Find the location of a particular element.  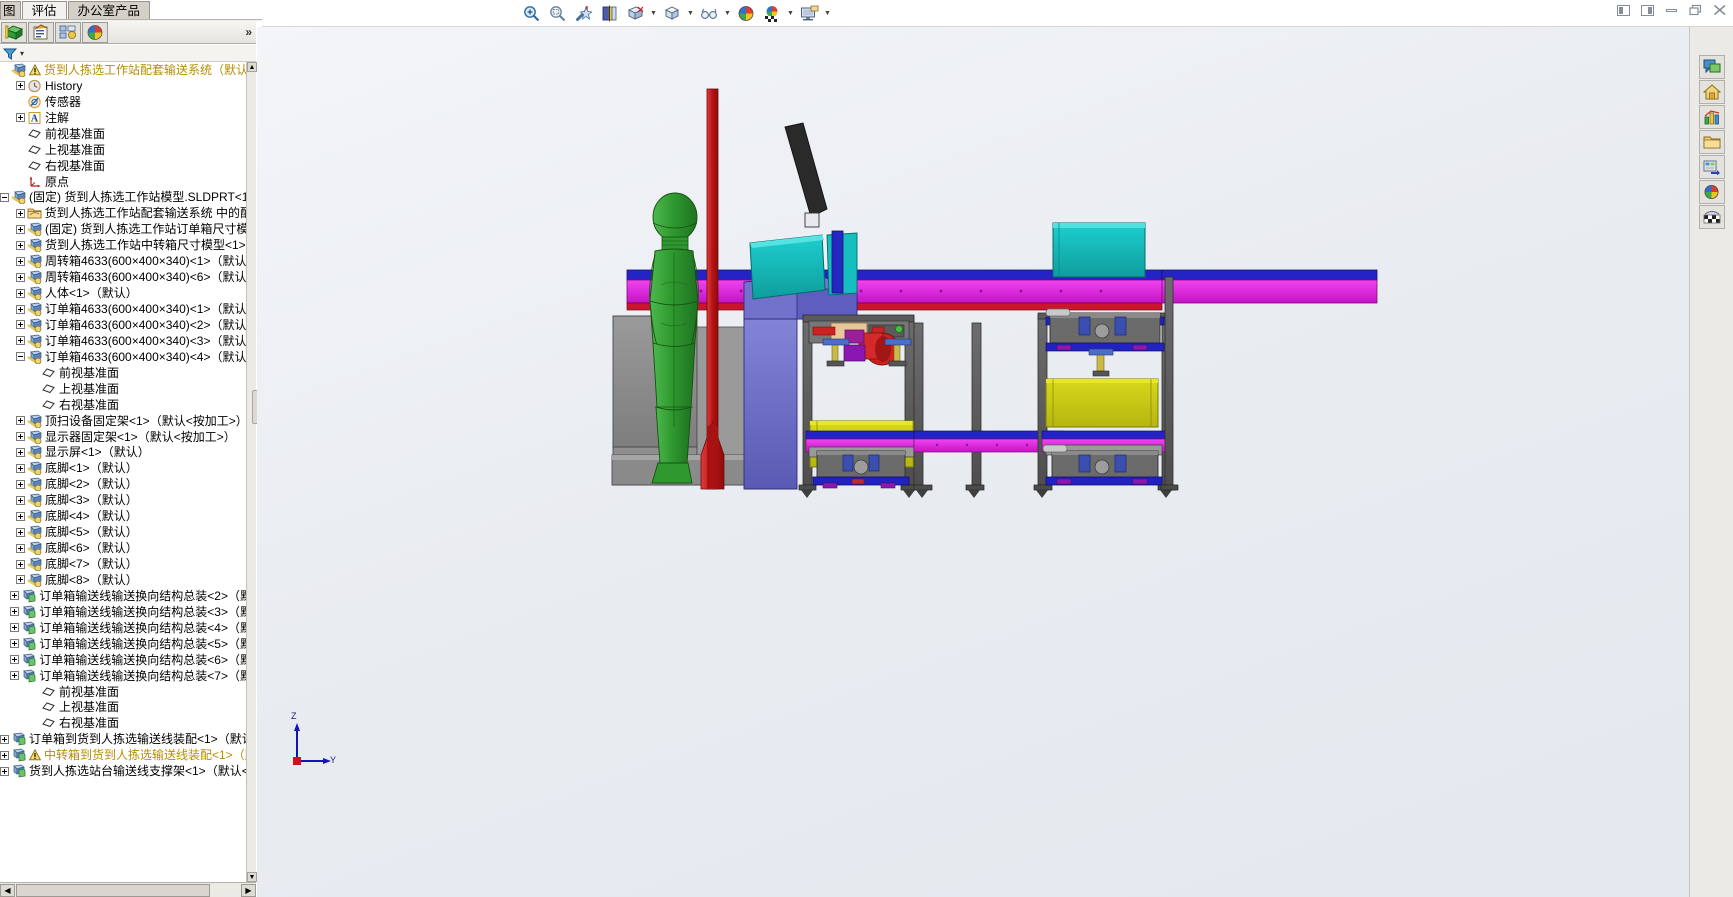

tree-item: 货到人拣选工作站配套输送系统 中的配 is located at coordinates (126, 213).